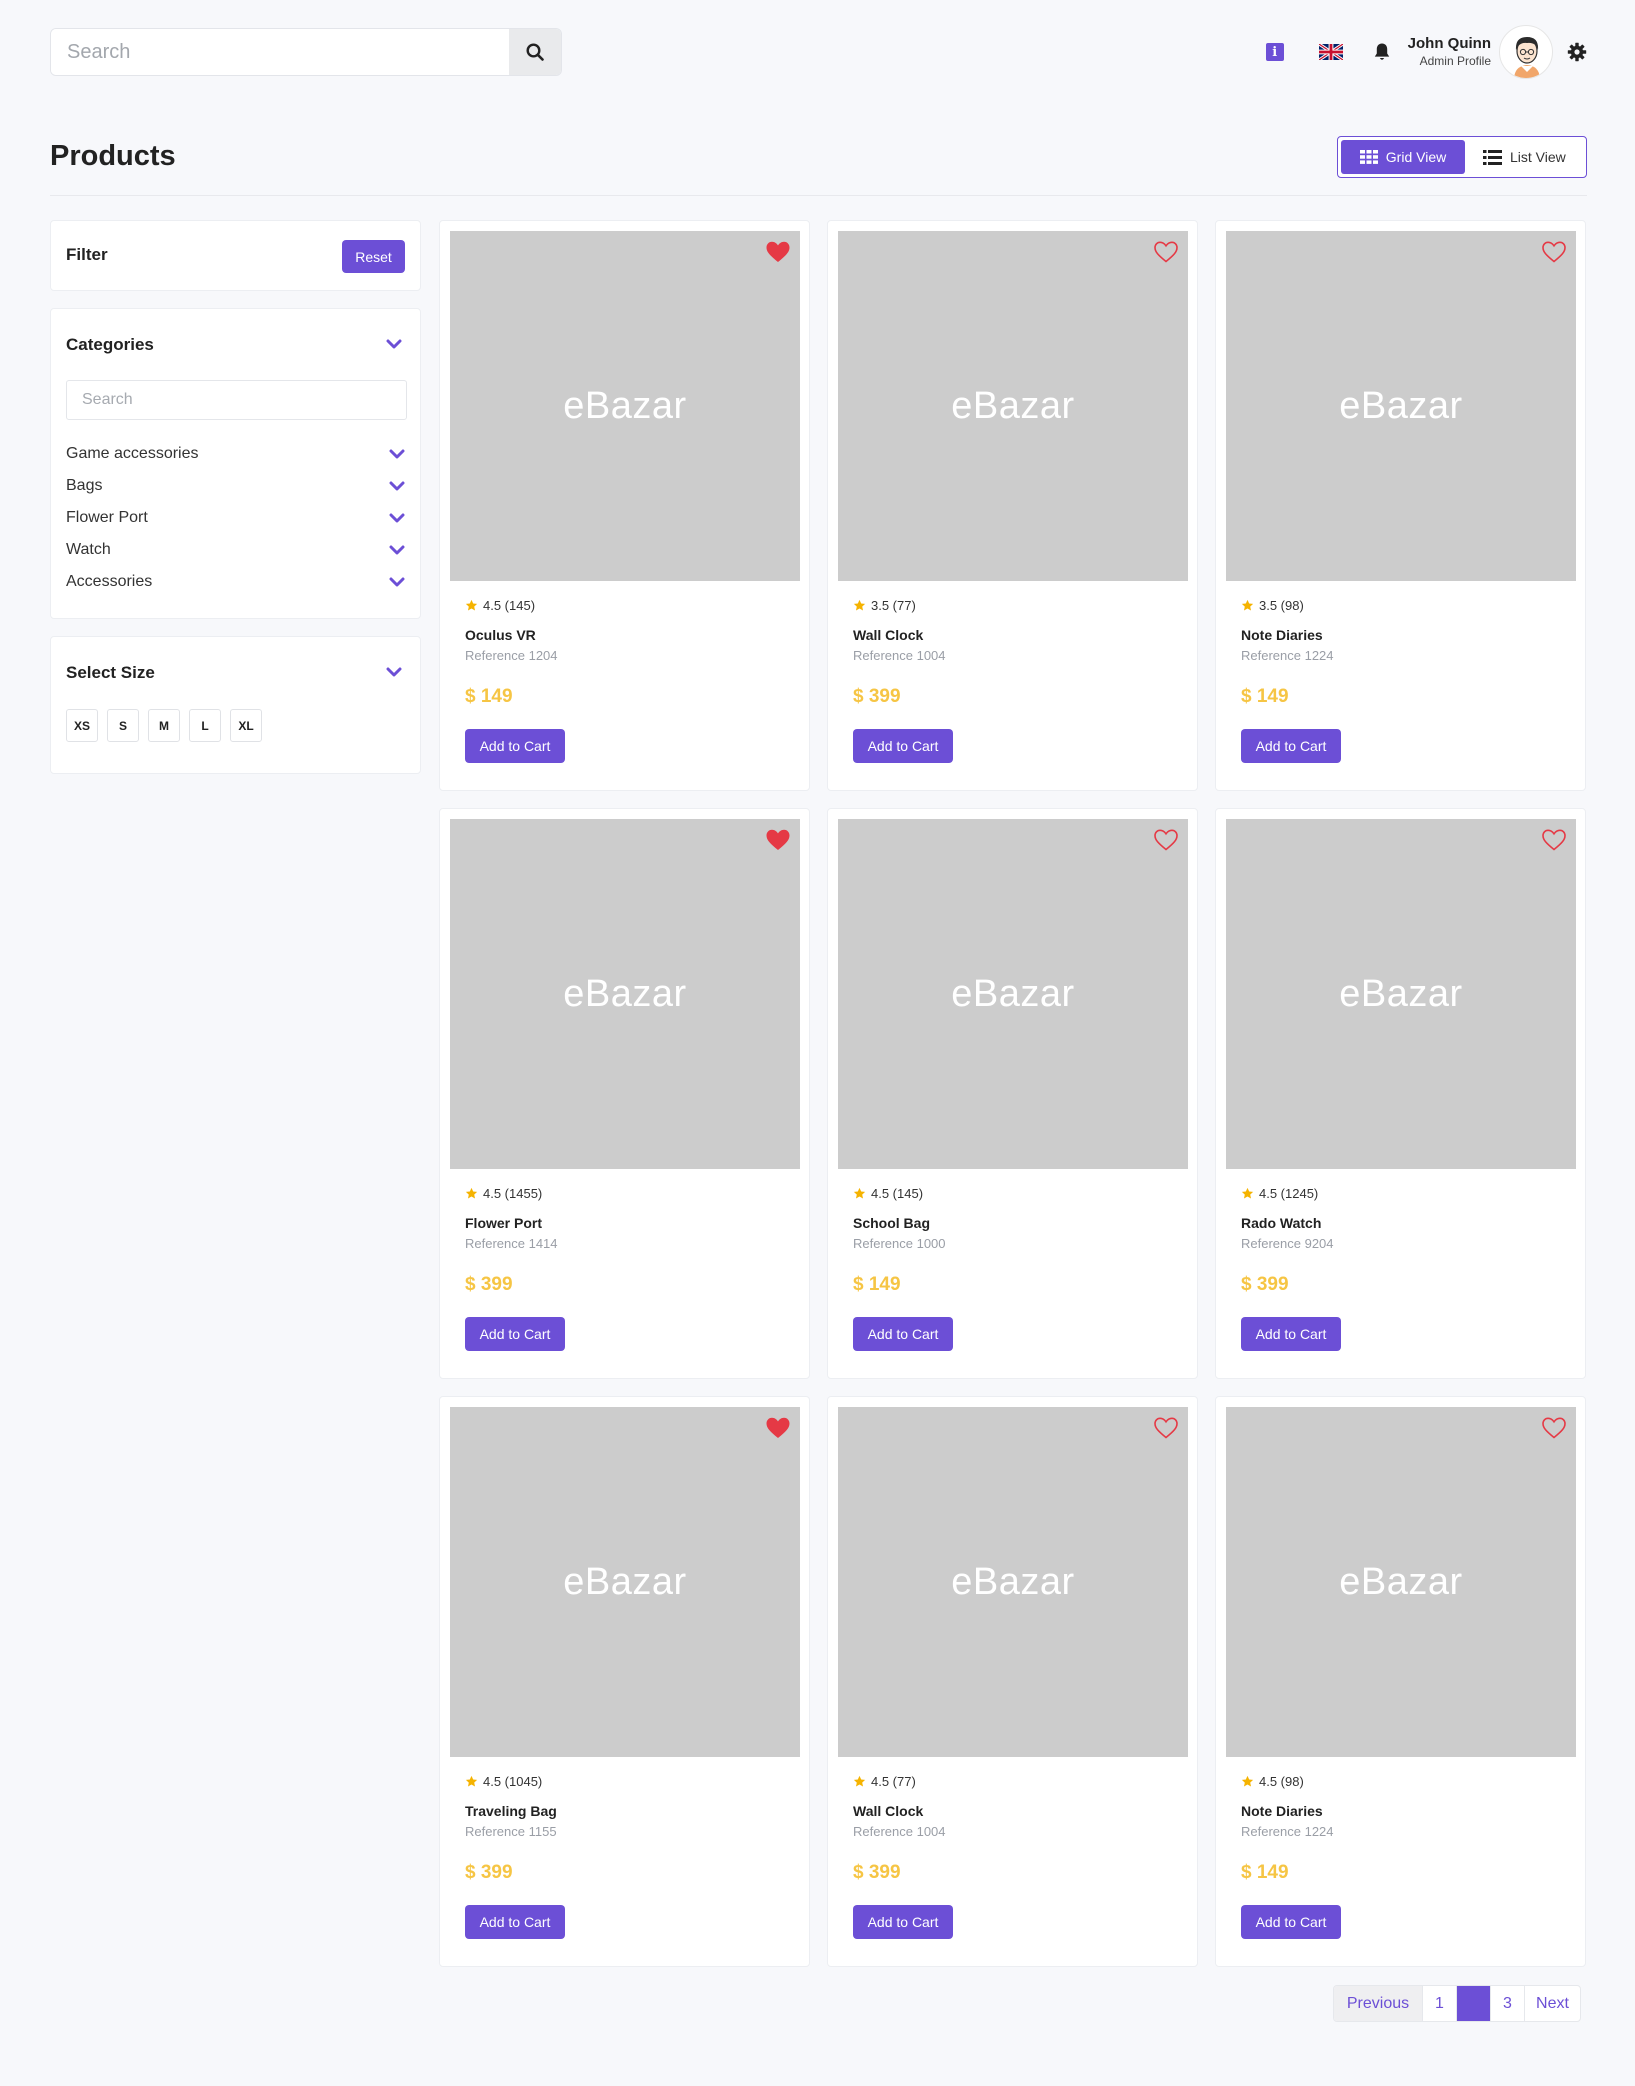 The height and width of the screenshot is (2086, 1635). What do you see at coordinates (513, 1193) in the screenshot?
I see `rating-text: 4.5 (1455)` at bounding box center [513, 1193].